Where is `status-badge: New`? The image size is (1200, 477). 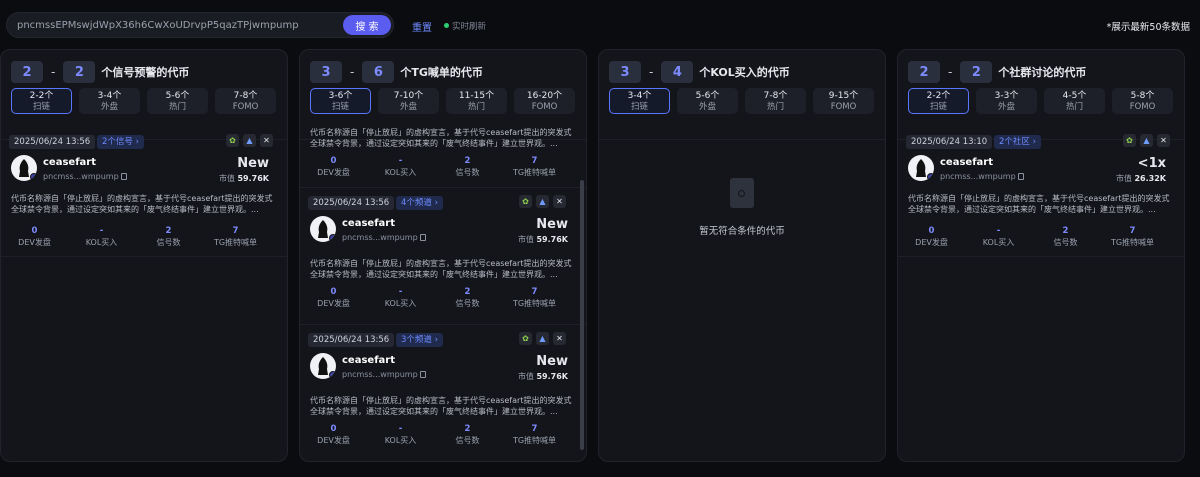 status-badge: New is located at coordinates (552, 224).